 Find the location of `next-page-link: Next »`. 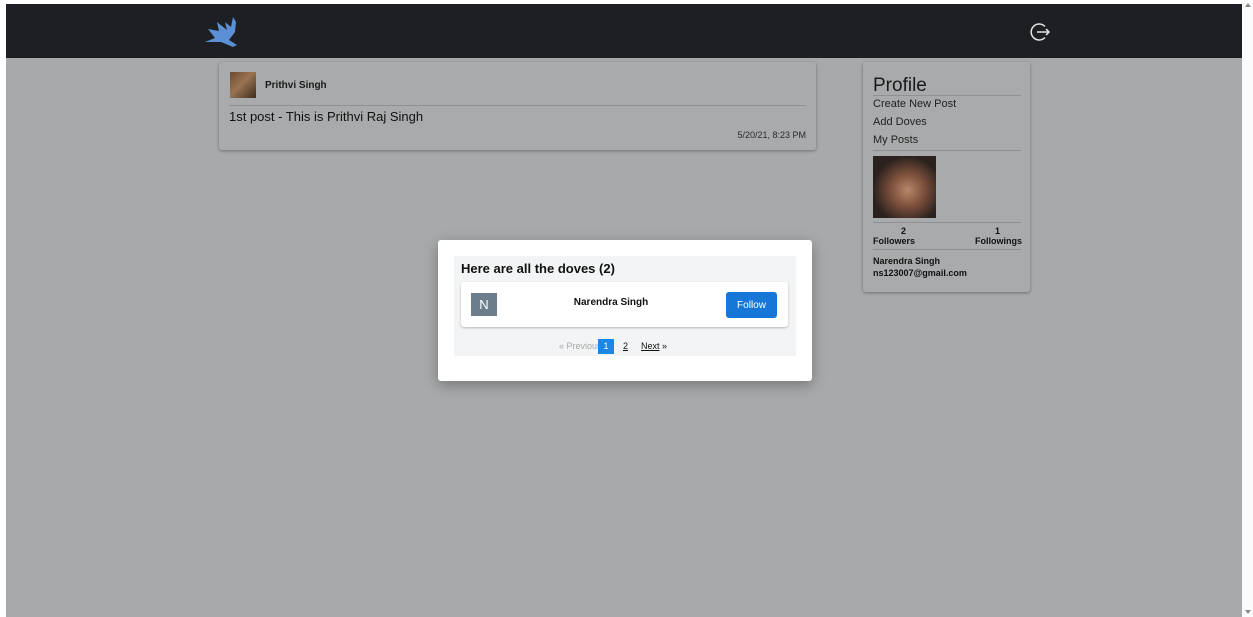

next-page-link: Next » is located at coordinates (654, 346).